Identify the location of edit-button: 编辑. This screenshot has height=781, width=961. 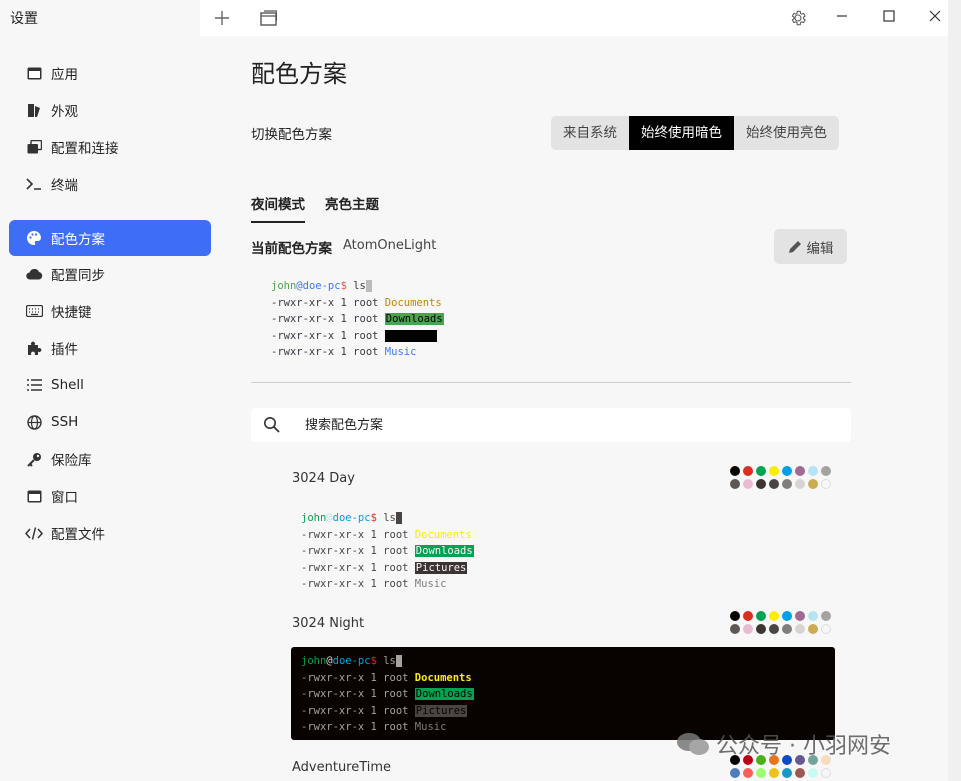
(810, 246).